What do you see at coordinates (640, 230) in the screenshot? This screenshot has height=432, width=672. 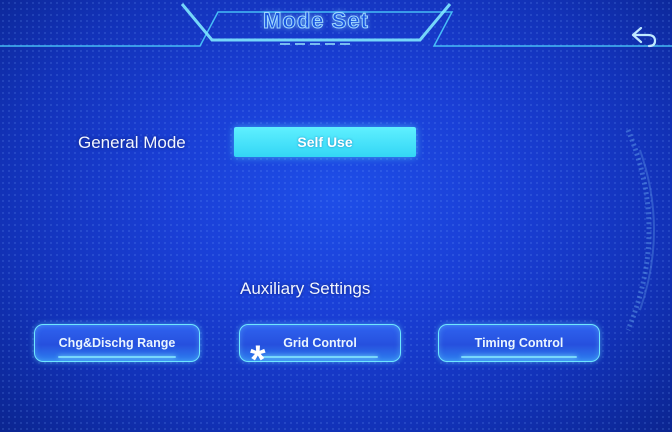 I see `side-arc-decoration` at bounding box center [640, 230].